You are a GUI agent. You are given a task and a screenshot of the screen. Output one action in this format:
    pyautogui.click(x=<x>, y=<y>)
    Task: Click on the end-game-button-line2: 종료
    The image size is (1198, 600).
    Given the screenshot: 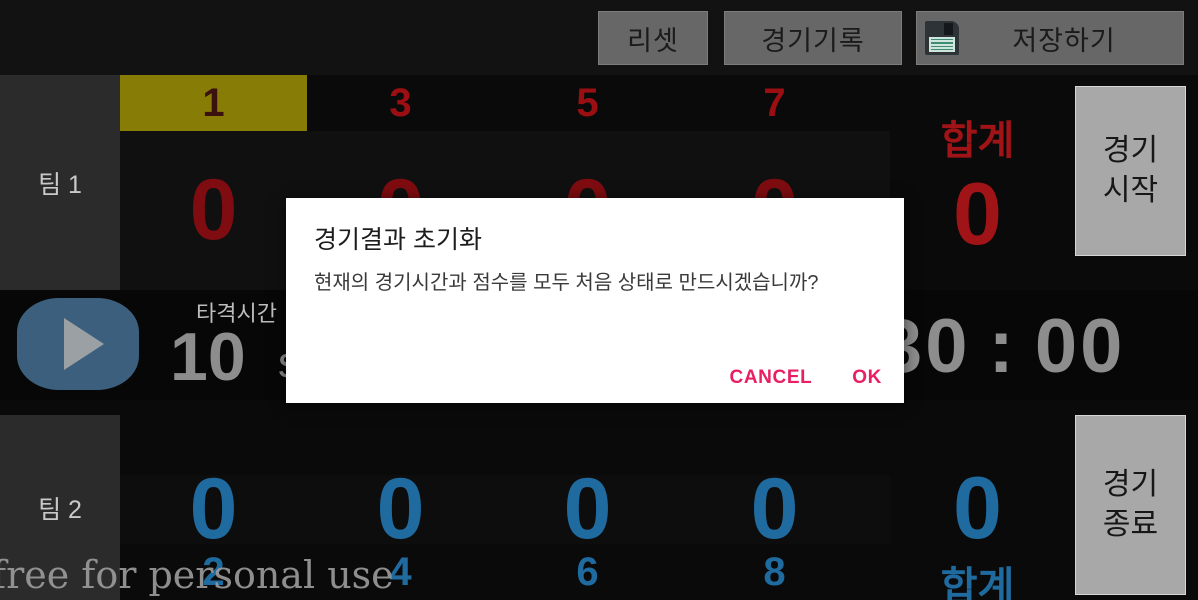 What is the action you would take?
    pyautogui.click(x=1130, y=524)
    